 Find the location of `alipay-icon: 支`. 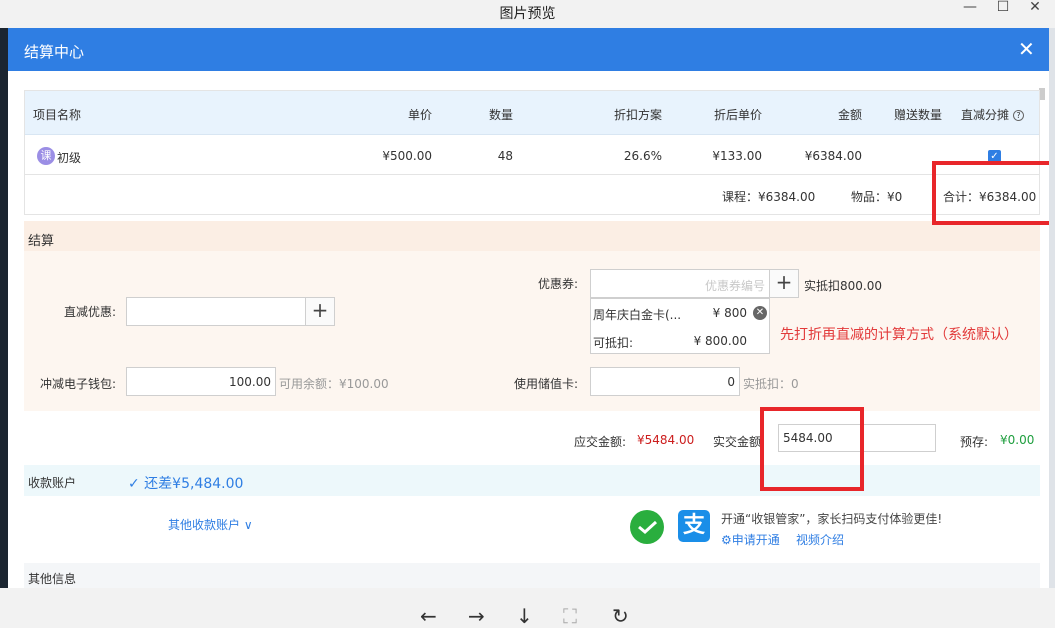

alipay-icon: 支 is located at coordinates (694, 526).